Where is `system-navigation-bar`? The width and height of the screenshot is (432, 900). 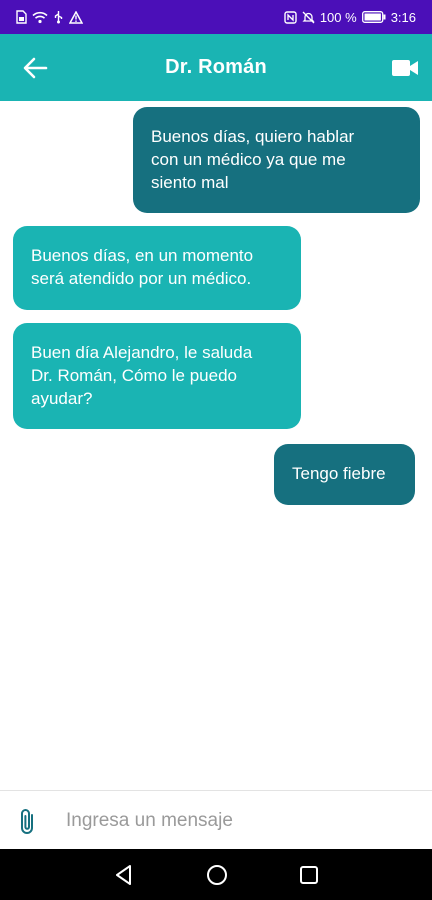
system-navigation-bar is located at coordinates (216, 874).